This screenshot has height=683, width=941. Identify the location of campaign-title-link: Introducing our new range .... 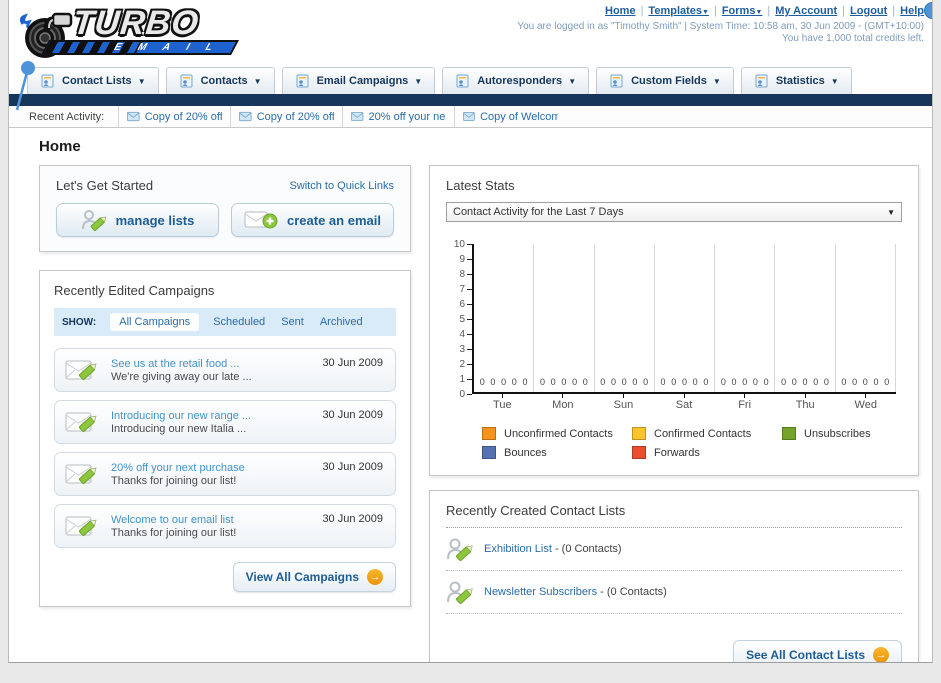
(181, 416).